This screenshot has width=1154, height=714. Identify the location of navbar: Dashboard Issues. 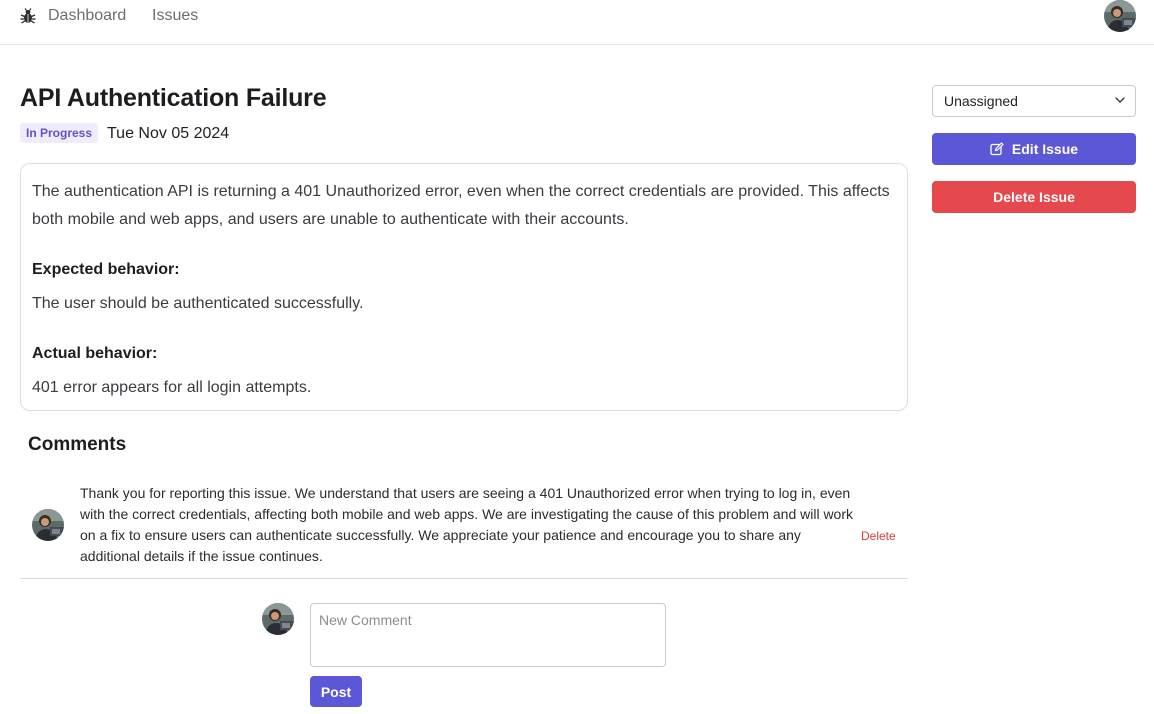
(577, 22).